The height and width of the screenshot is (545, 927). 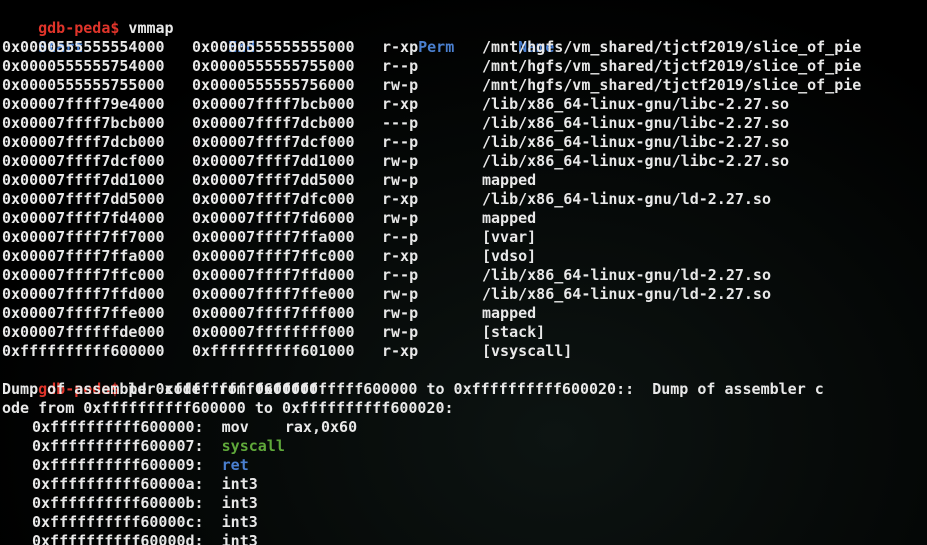 I want to click on instruction-opcode: ret, so click(x=235, y=465).